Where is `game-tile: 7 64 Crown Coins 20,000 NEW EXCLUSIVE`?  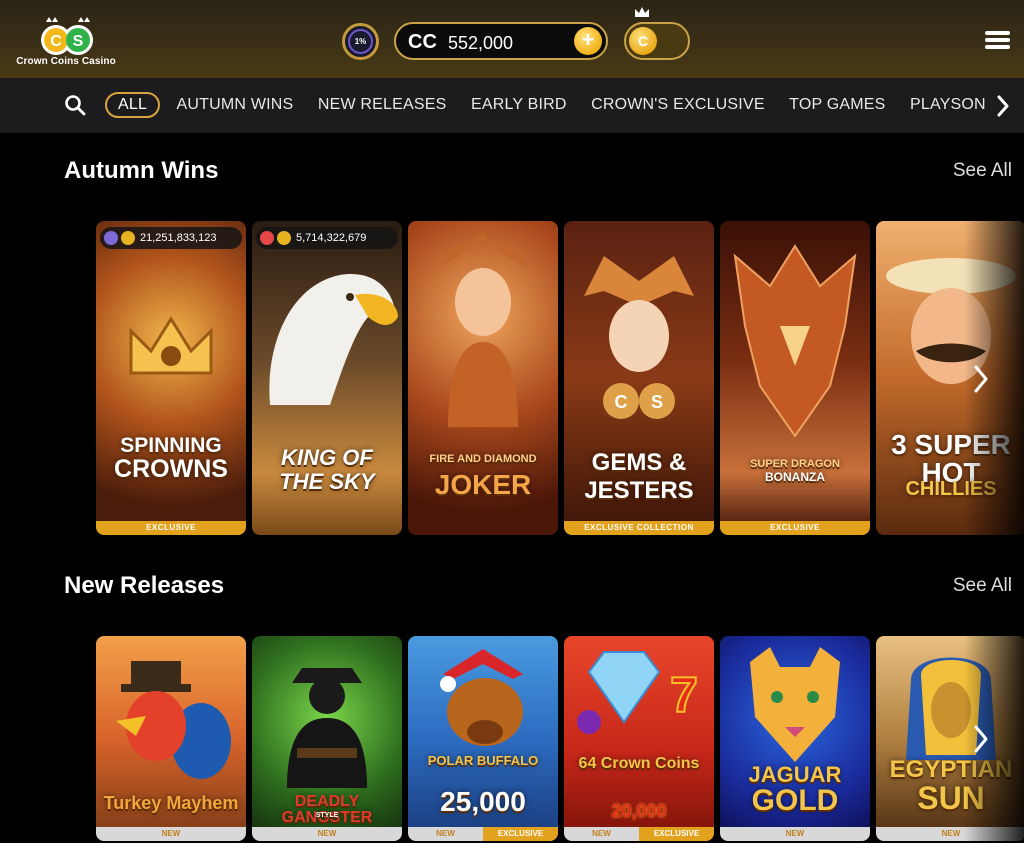
game-tile: 7 64 Crown Coins 20,000 NEW EXCLUSIVE is located at coordinates (639, 738).